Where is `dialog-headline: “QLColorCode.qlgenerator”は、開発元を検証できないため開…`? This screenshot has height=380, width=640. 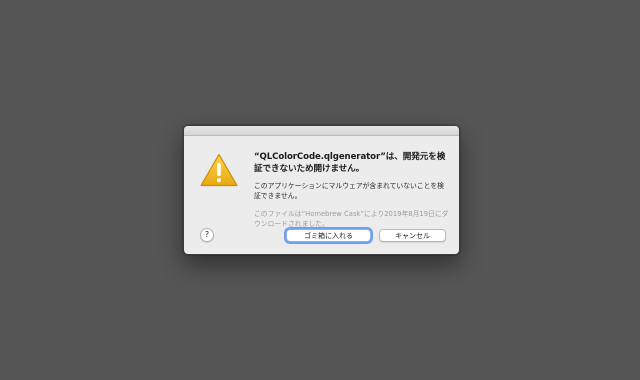
dialog-headline: “QLColorCode.qlgenerator”は、開発元を検証できないため開… is located at coordinates (350, 163).